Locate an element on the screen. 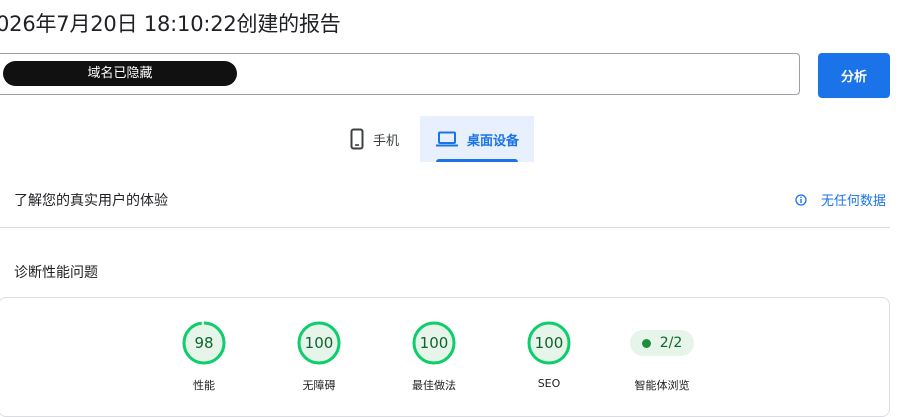 This screenshot has width=900, height=417. gauge-value: 98 is located at coordinates (204, 343).